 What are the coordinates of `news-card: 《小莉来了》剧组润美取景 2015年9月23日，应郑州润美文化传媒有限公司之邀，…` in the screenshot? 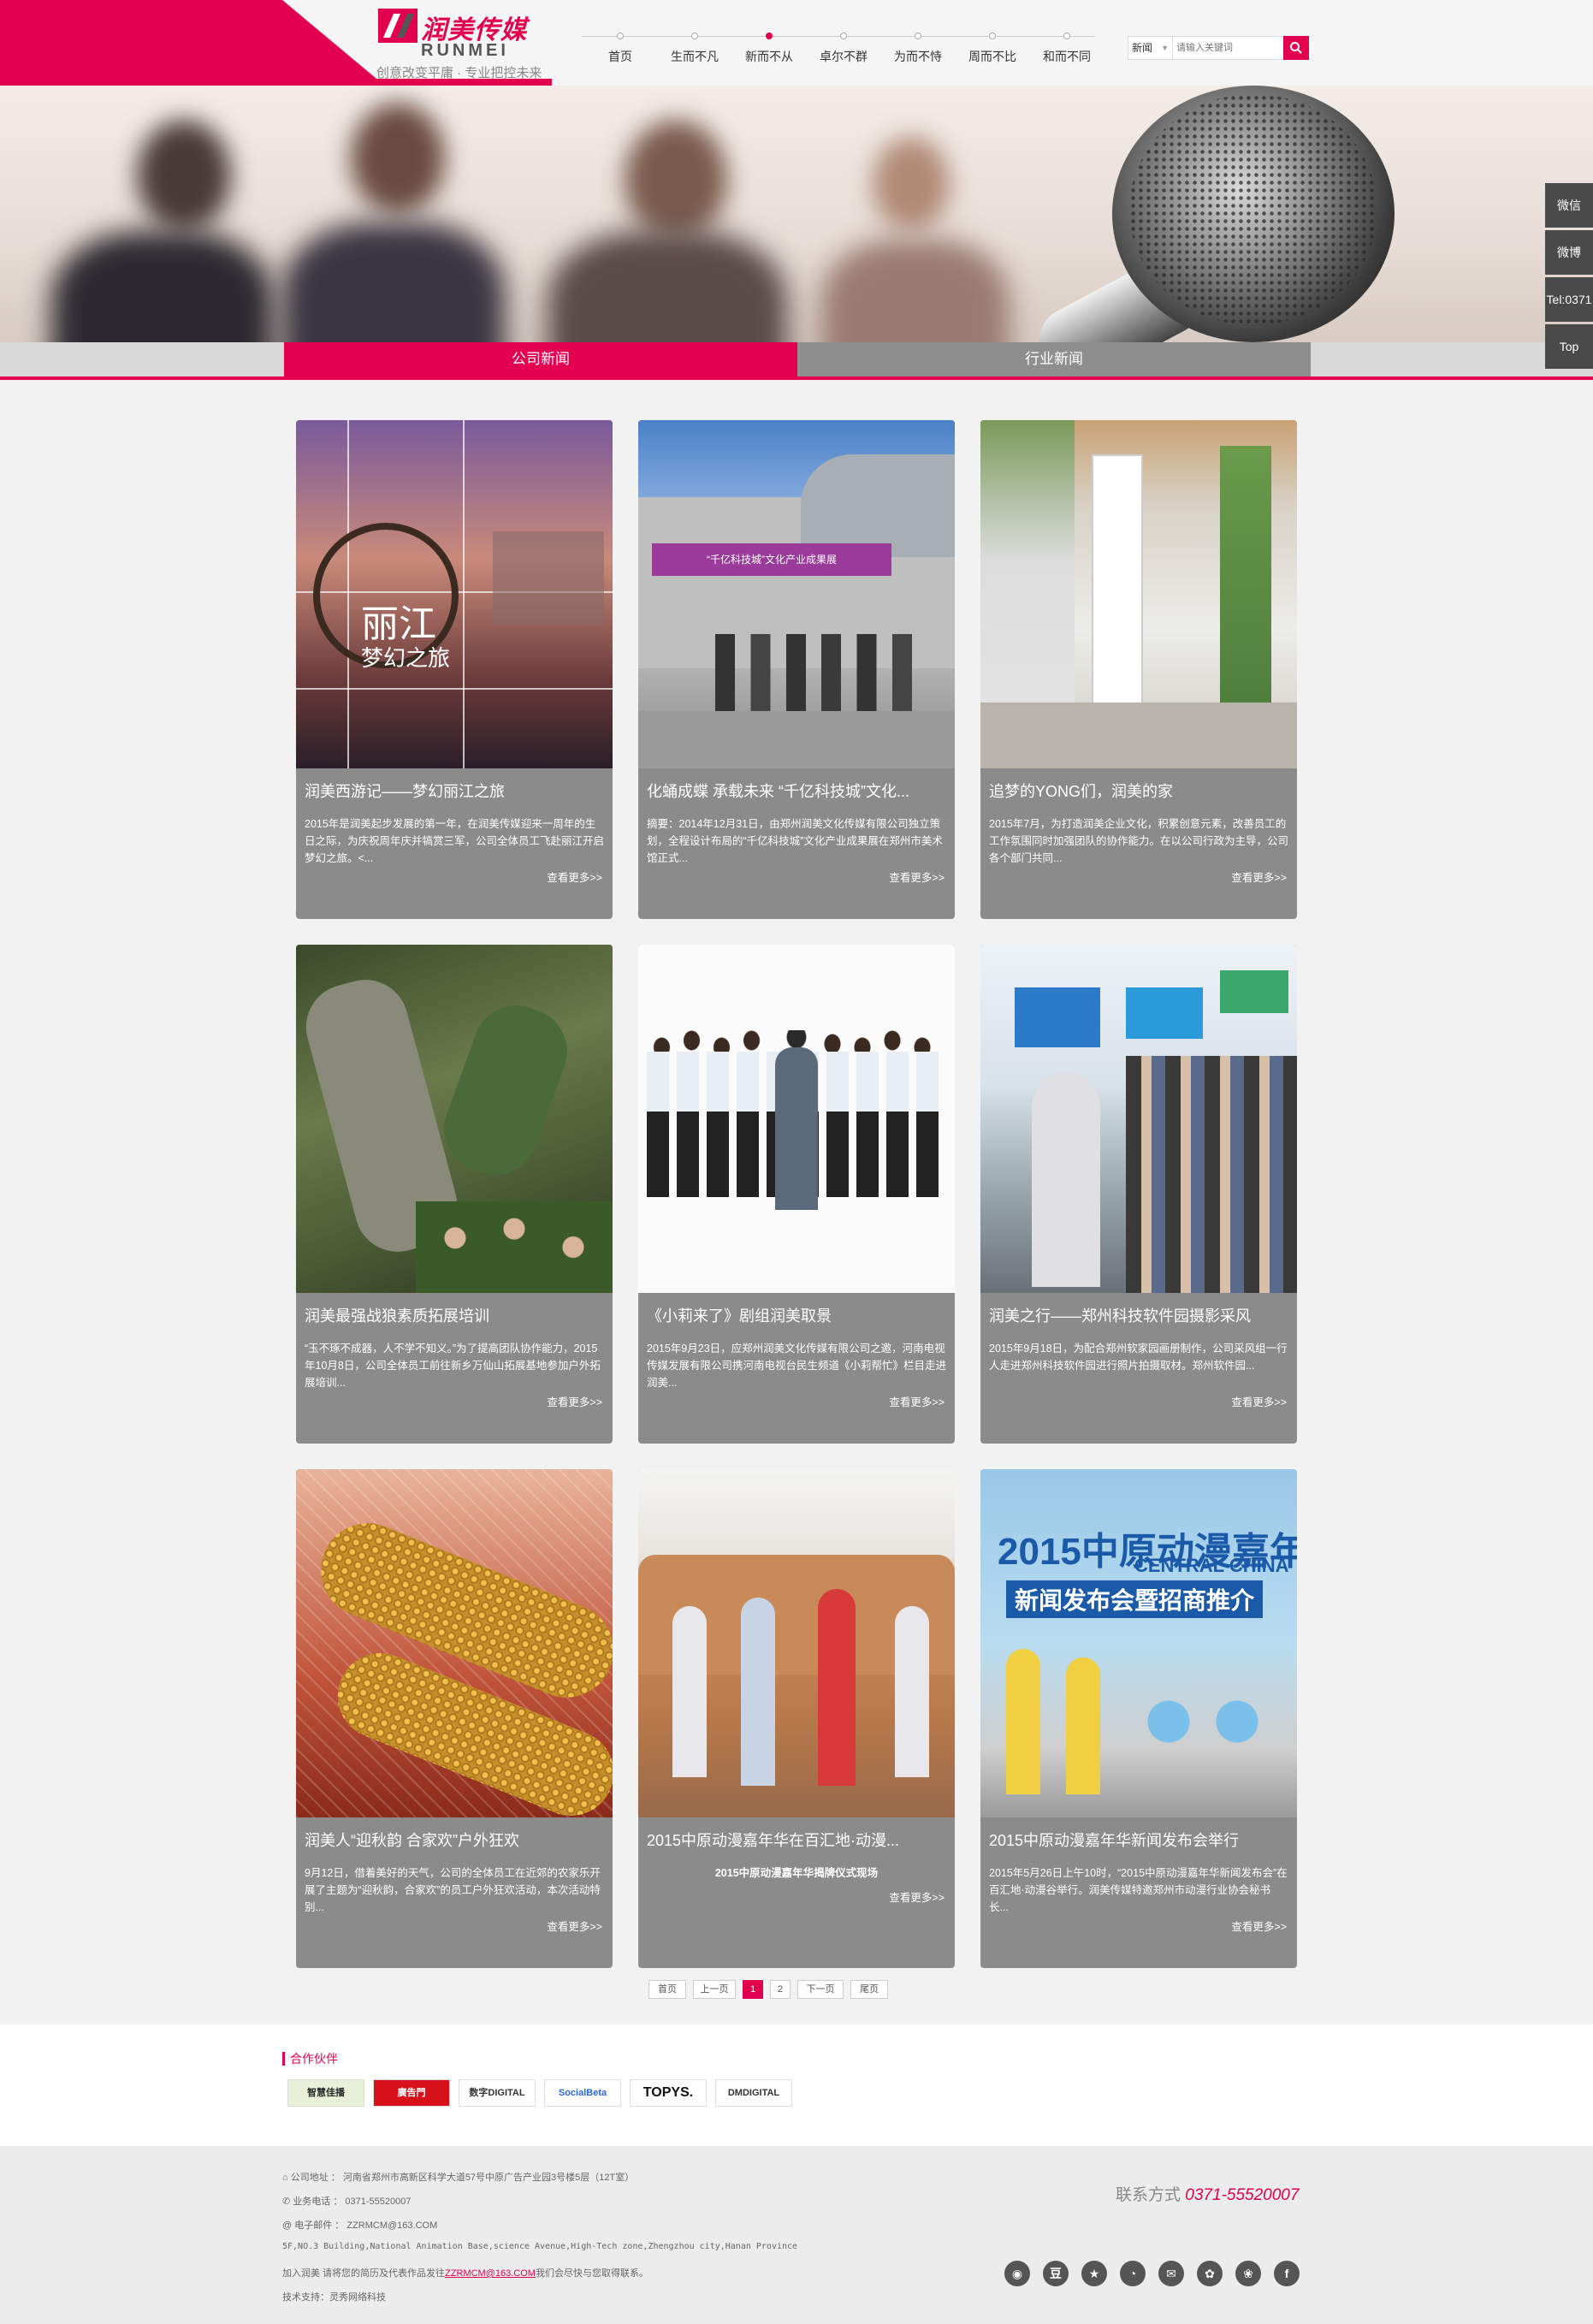 It's located at (796, 1195).